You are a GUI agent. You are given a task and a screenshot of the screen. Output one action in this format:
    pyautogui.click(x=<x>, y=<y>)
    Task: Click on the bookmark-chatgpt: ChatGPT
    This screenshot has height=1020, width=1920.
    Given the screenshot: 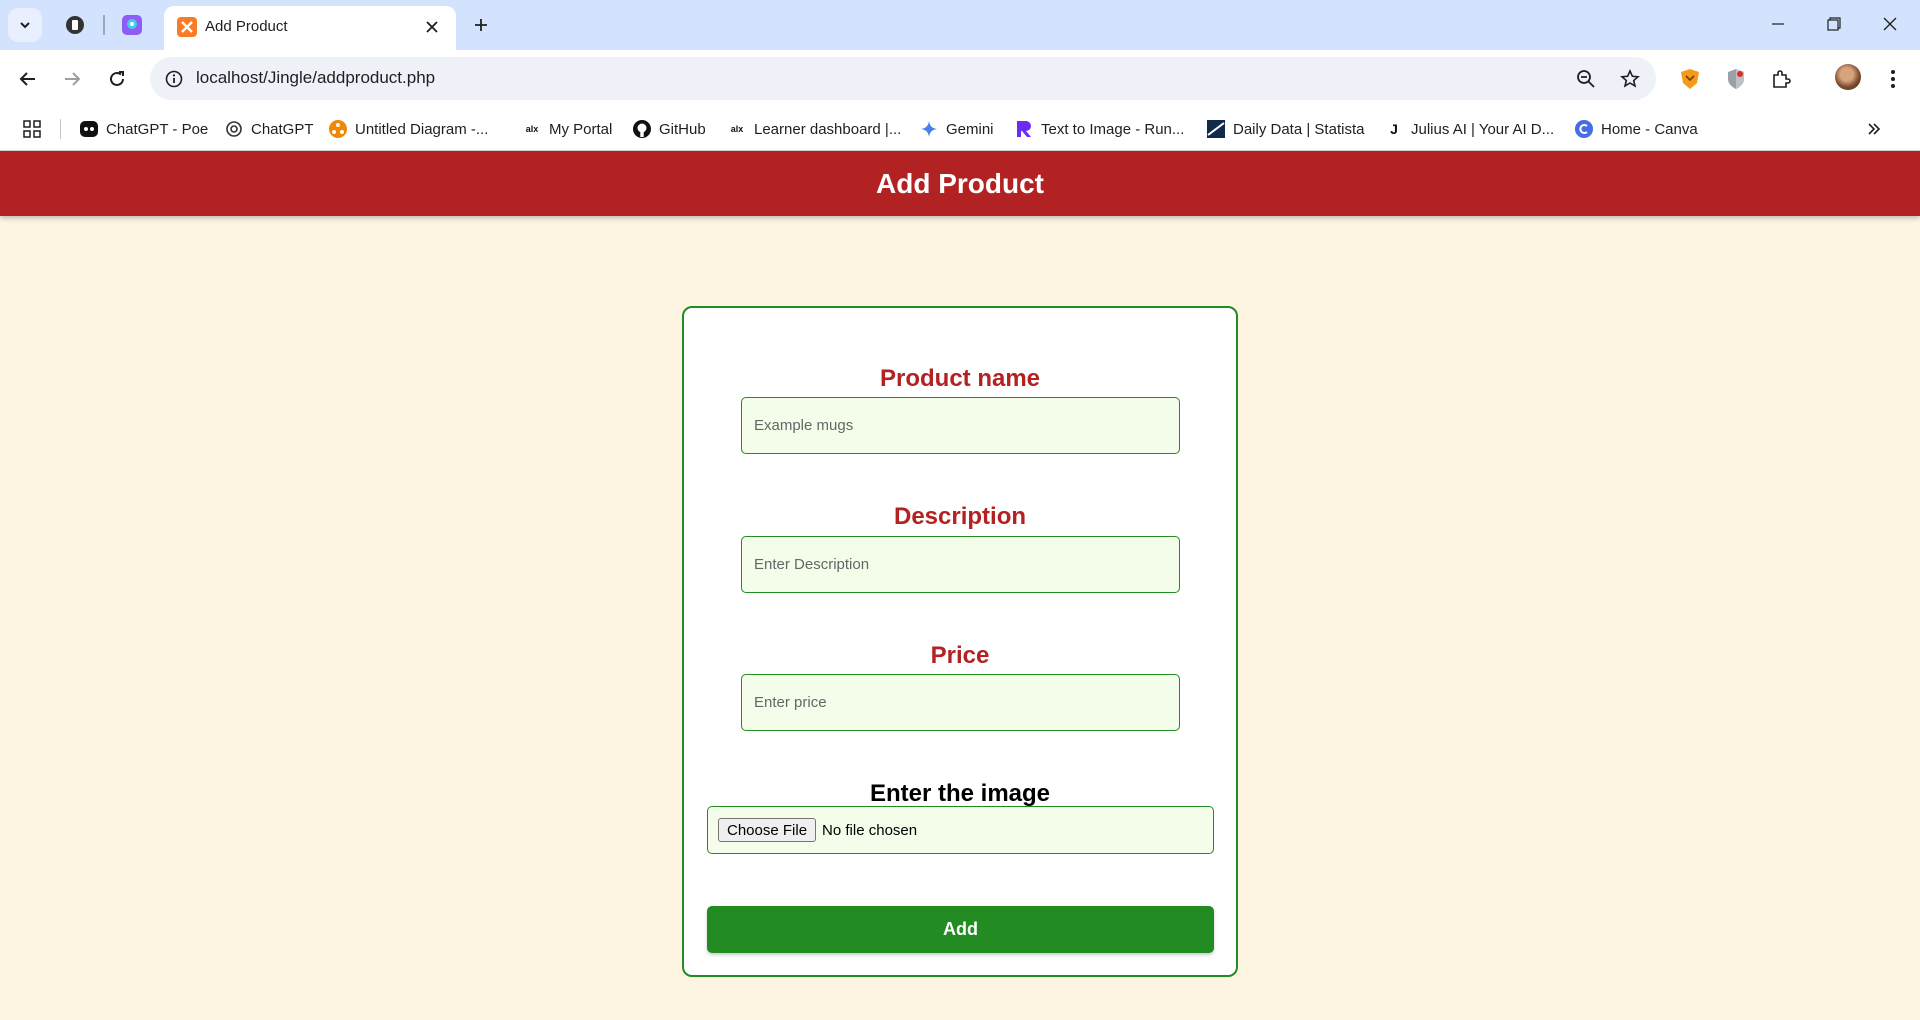 What is the action you would take?
    pyautogui.click(x=269, y=129)
    